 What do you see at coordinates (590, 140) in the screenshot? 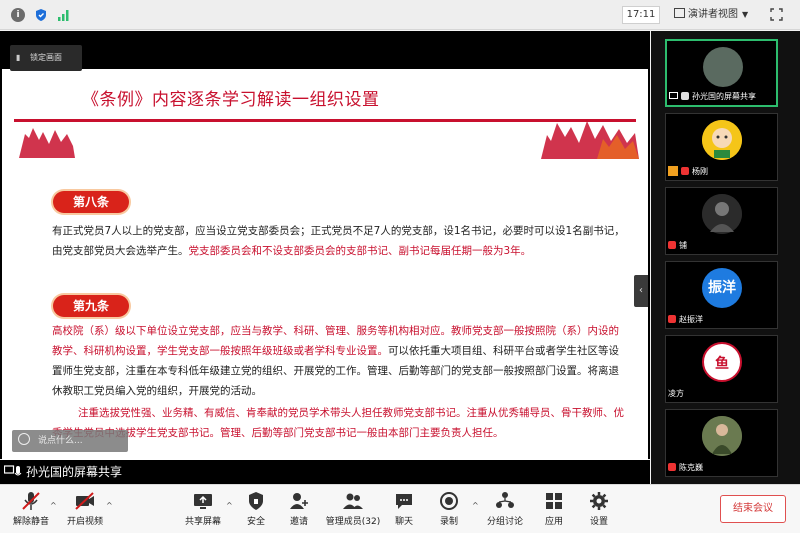
I see `crowd-silhouette-right` at bounding box center [590, 140].